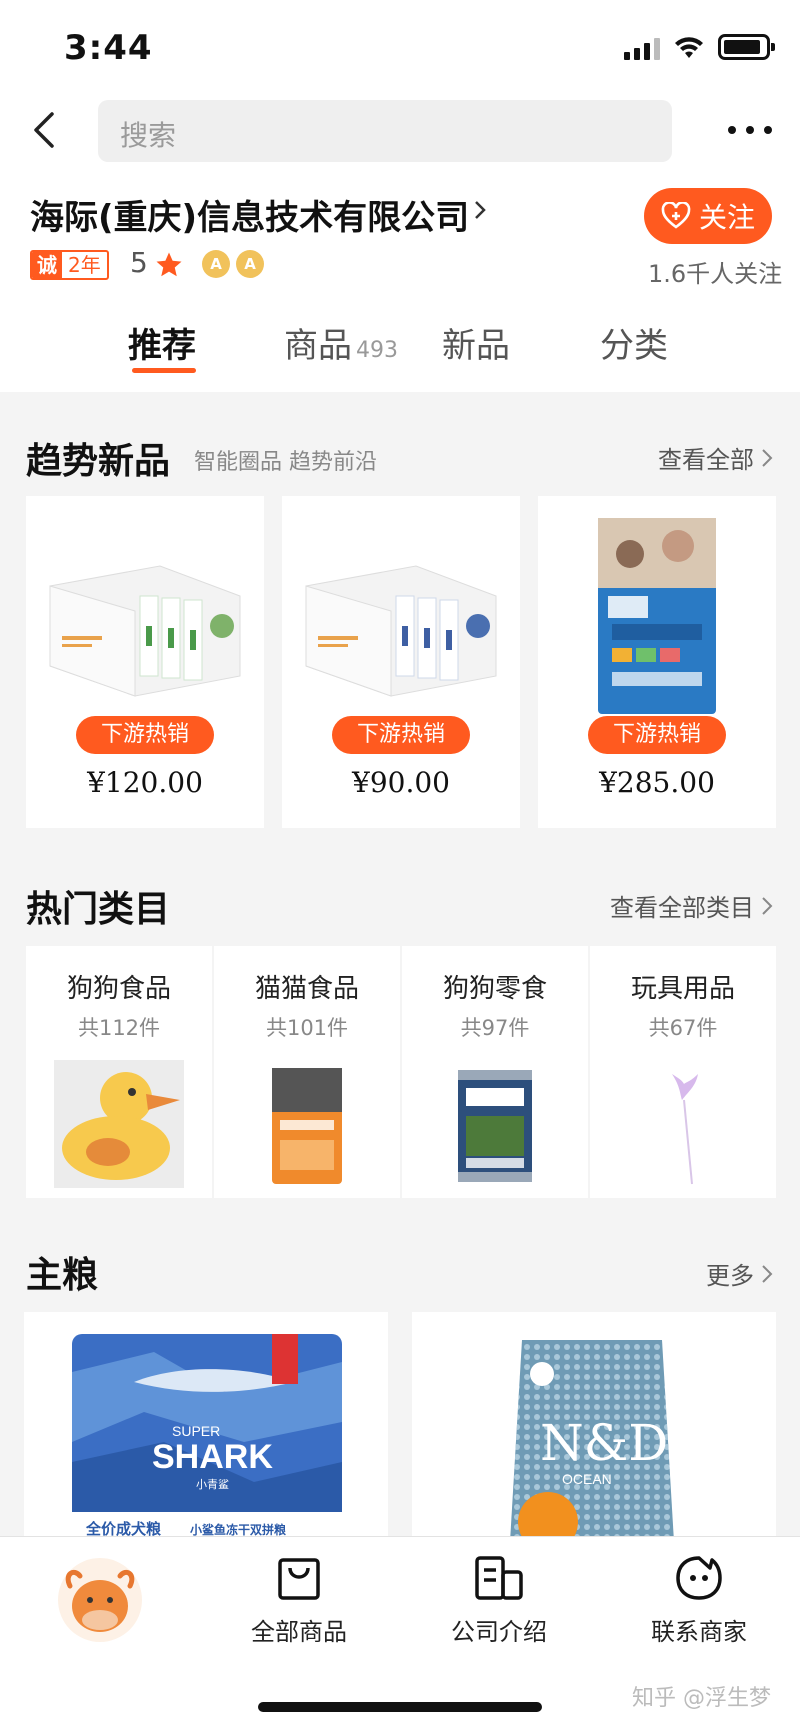 The height and width of the screenshot is (1732, 800). I want to click on product-price: ¥90.00, so click(401, 782).